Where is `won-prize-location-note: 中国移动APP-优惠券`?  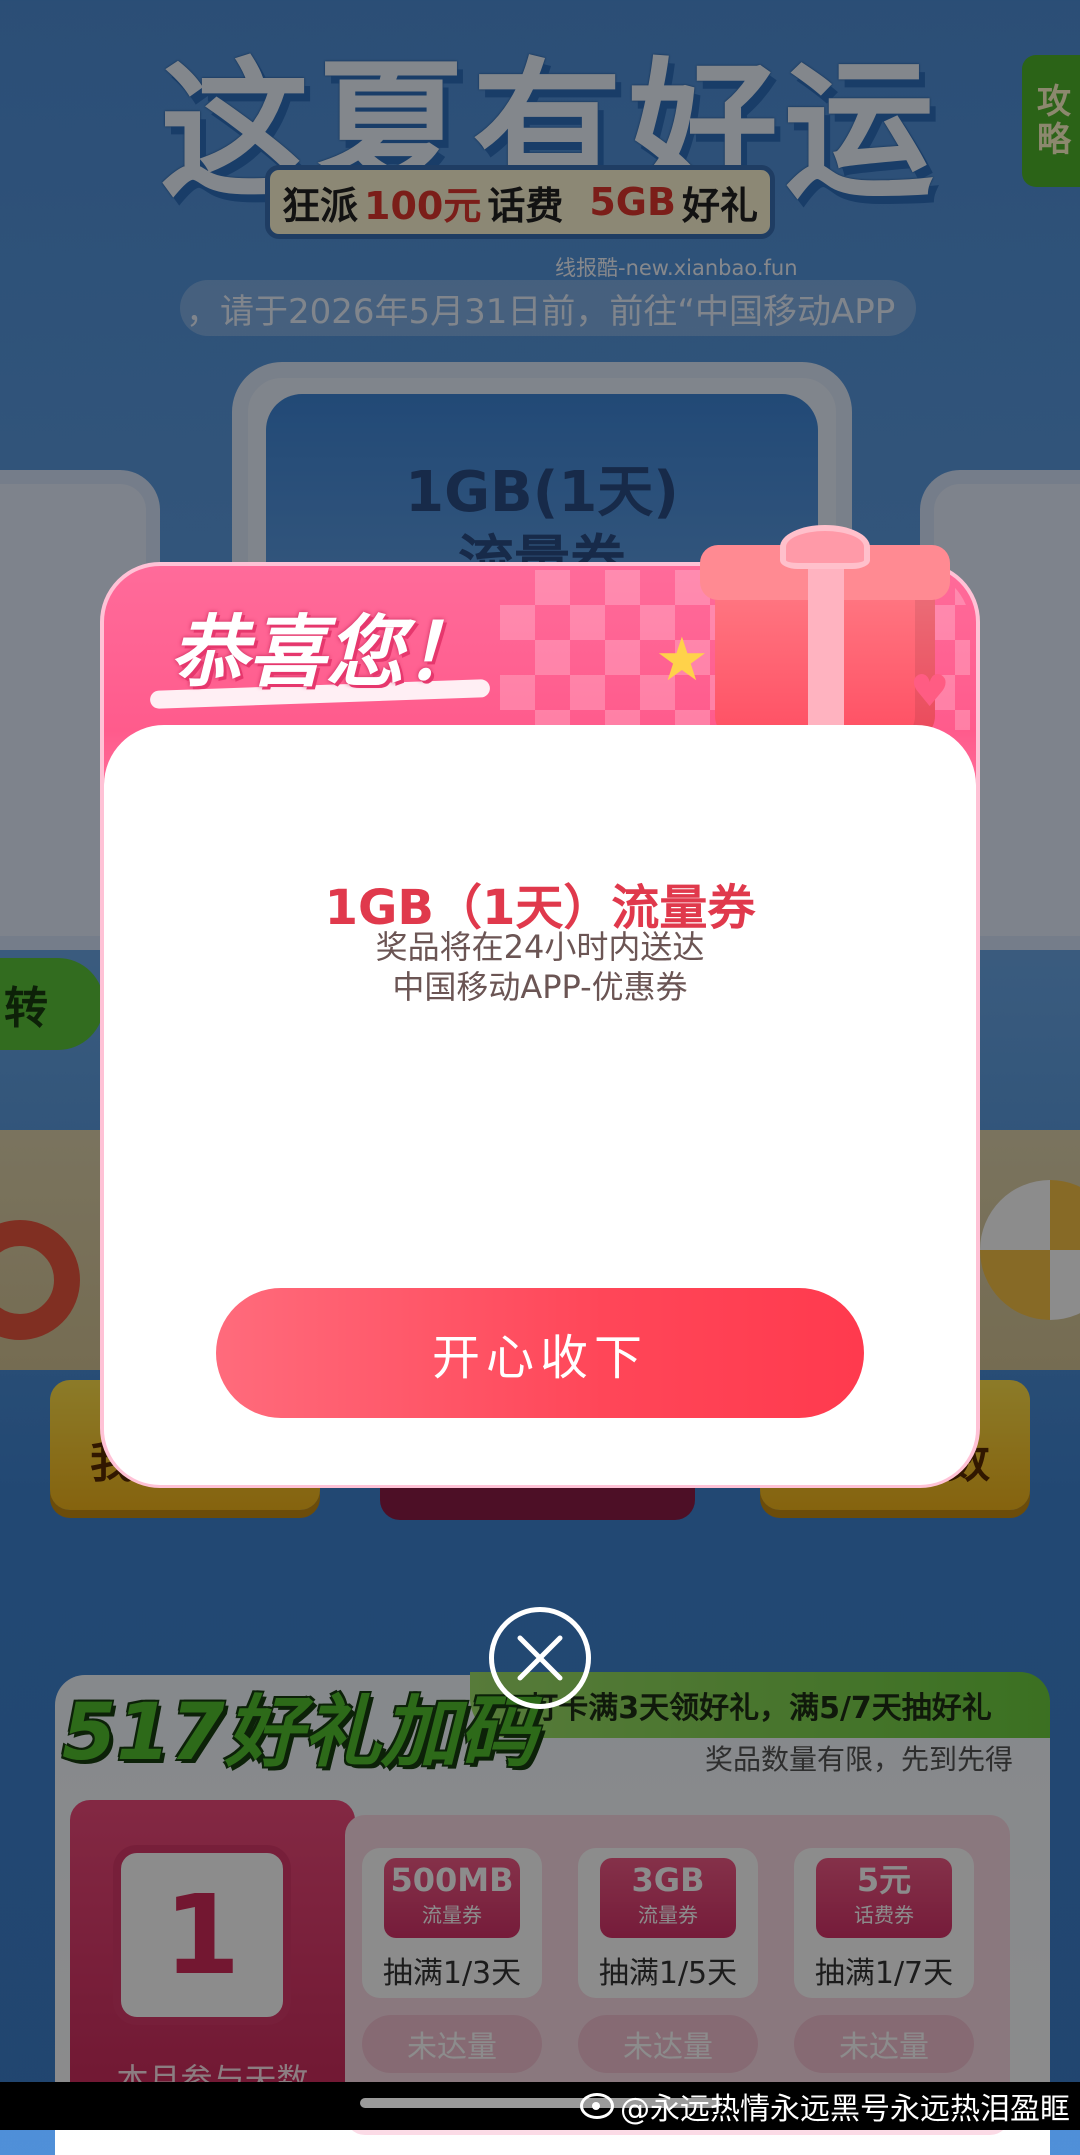 won-prize-location-note: 中国移动APP-优惠券 is located at coordinates (540, 987).